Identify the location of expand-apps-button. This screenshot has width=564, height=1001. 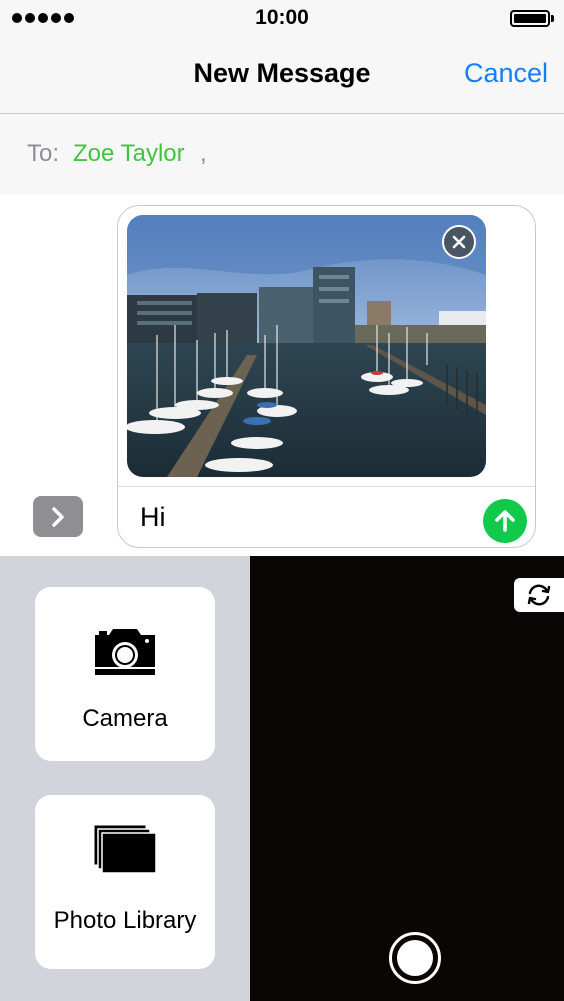
(58, 516).